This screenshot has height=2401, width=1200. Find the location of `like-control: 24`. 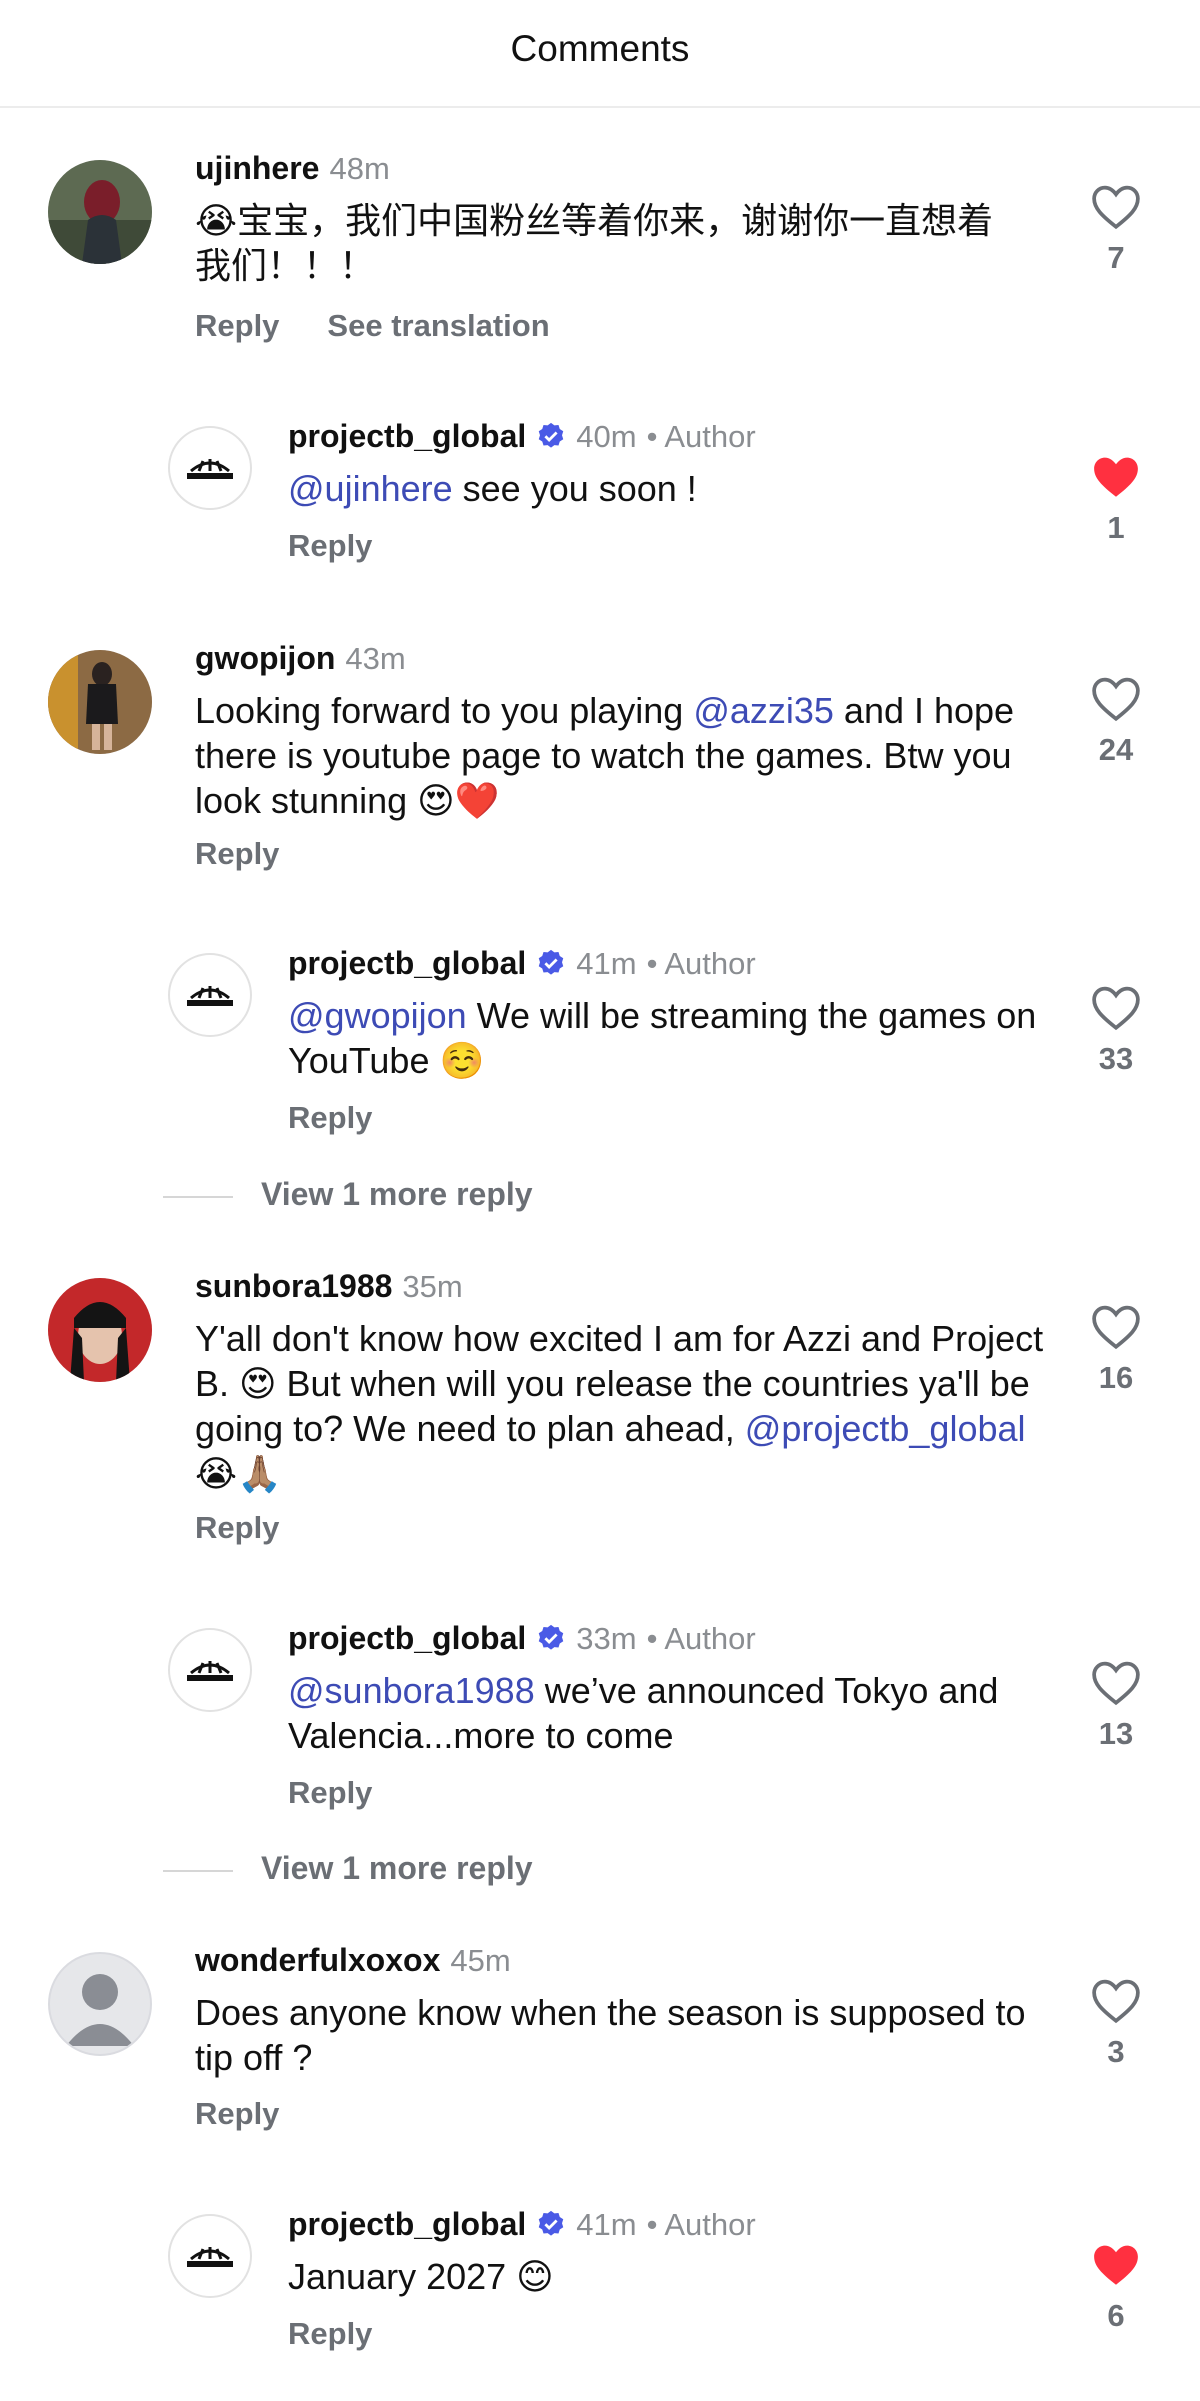

like-control: 24 is located at coordinates (1116, 722).